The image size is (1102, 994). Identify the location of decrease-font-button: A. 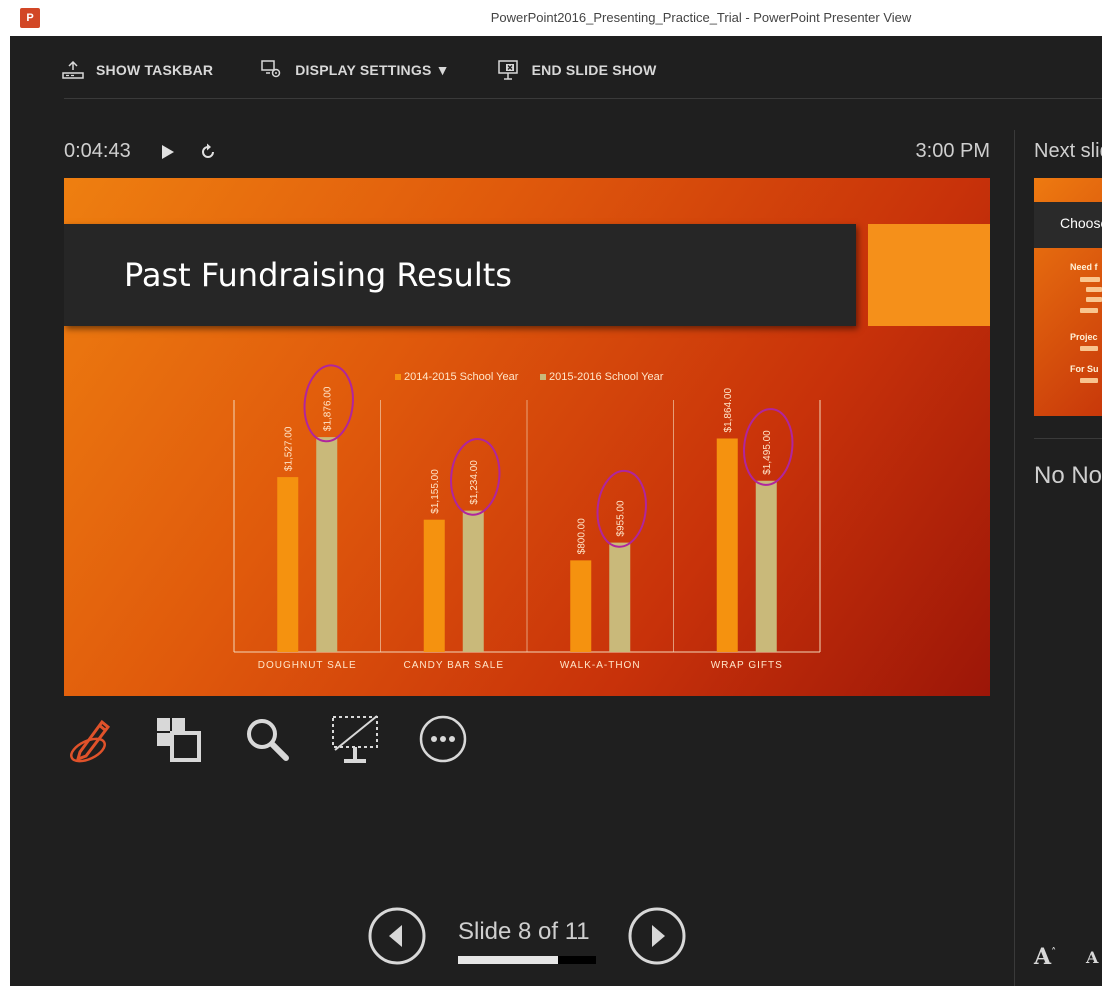
(1092, 957).